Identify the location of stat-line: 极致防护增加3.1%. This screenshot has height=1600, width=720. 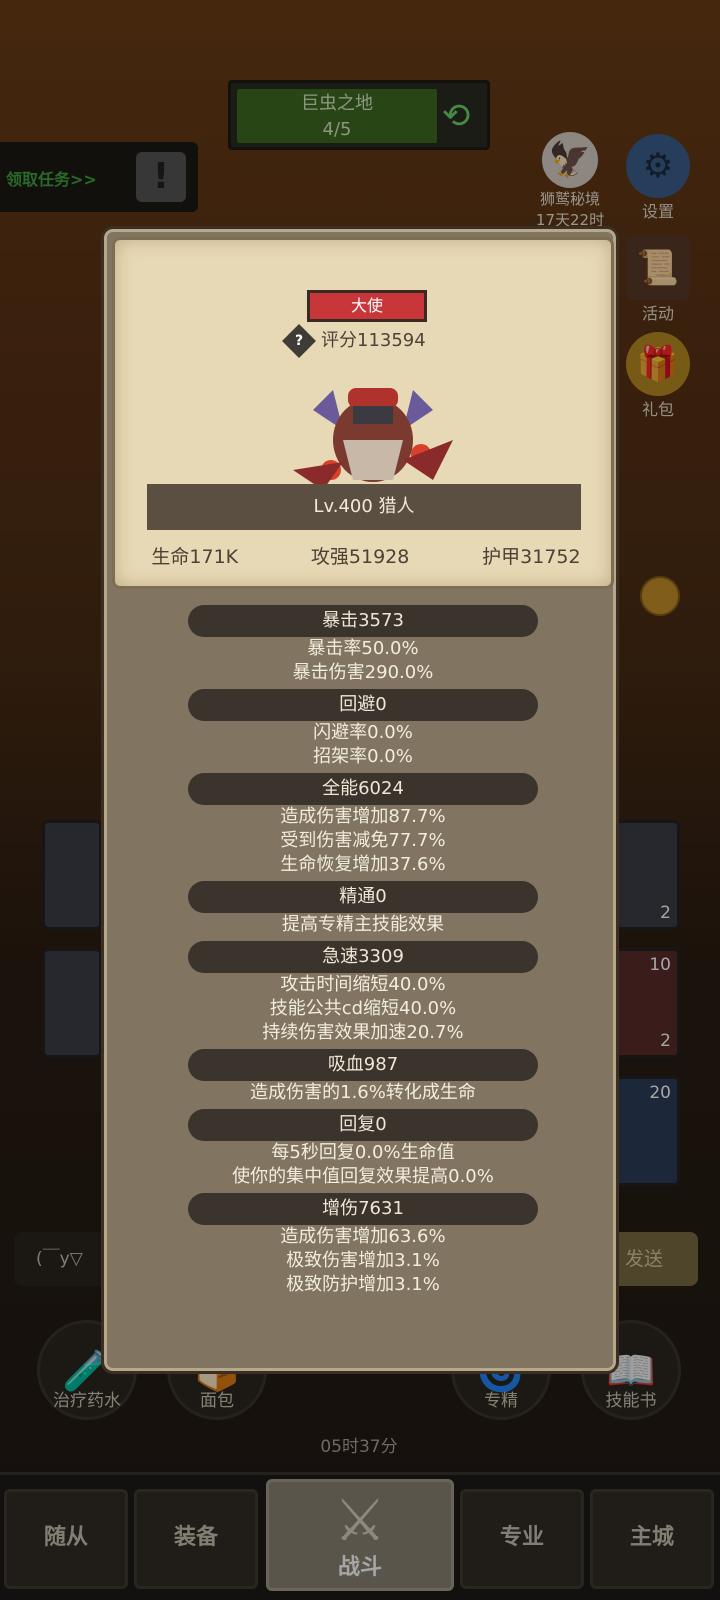
(363, 1284).